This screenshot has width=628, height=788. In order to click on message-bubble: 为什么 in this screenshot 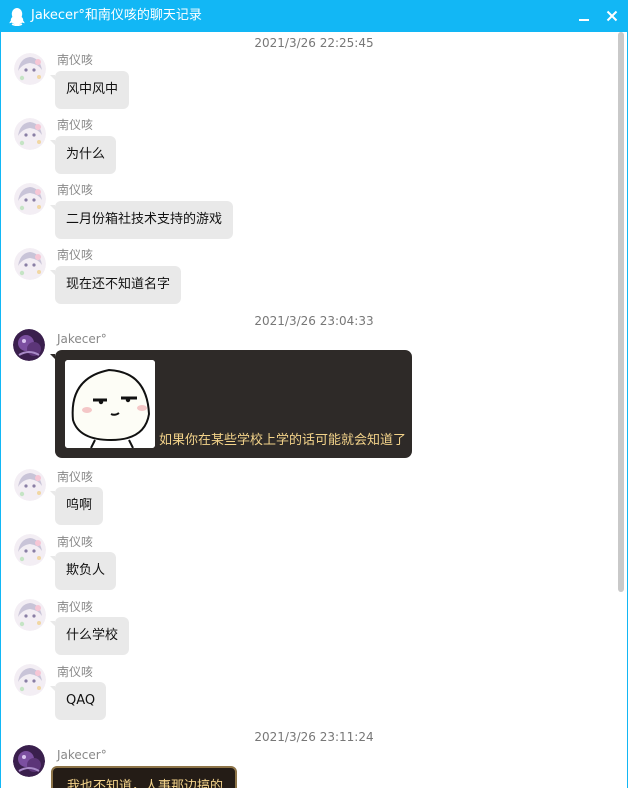, I will do `click(83, 155)`.